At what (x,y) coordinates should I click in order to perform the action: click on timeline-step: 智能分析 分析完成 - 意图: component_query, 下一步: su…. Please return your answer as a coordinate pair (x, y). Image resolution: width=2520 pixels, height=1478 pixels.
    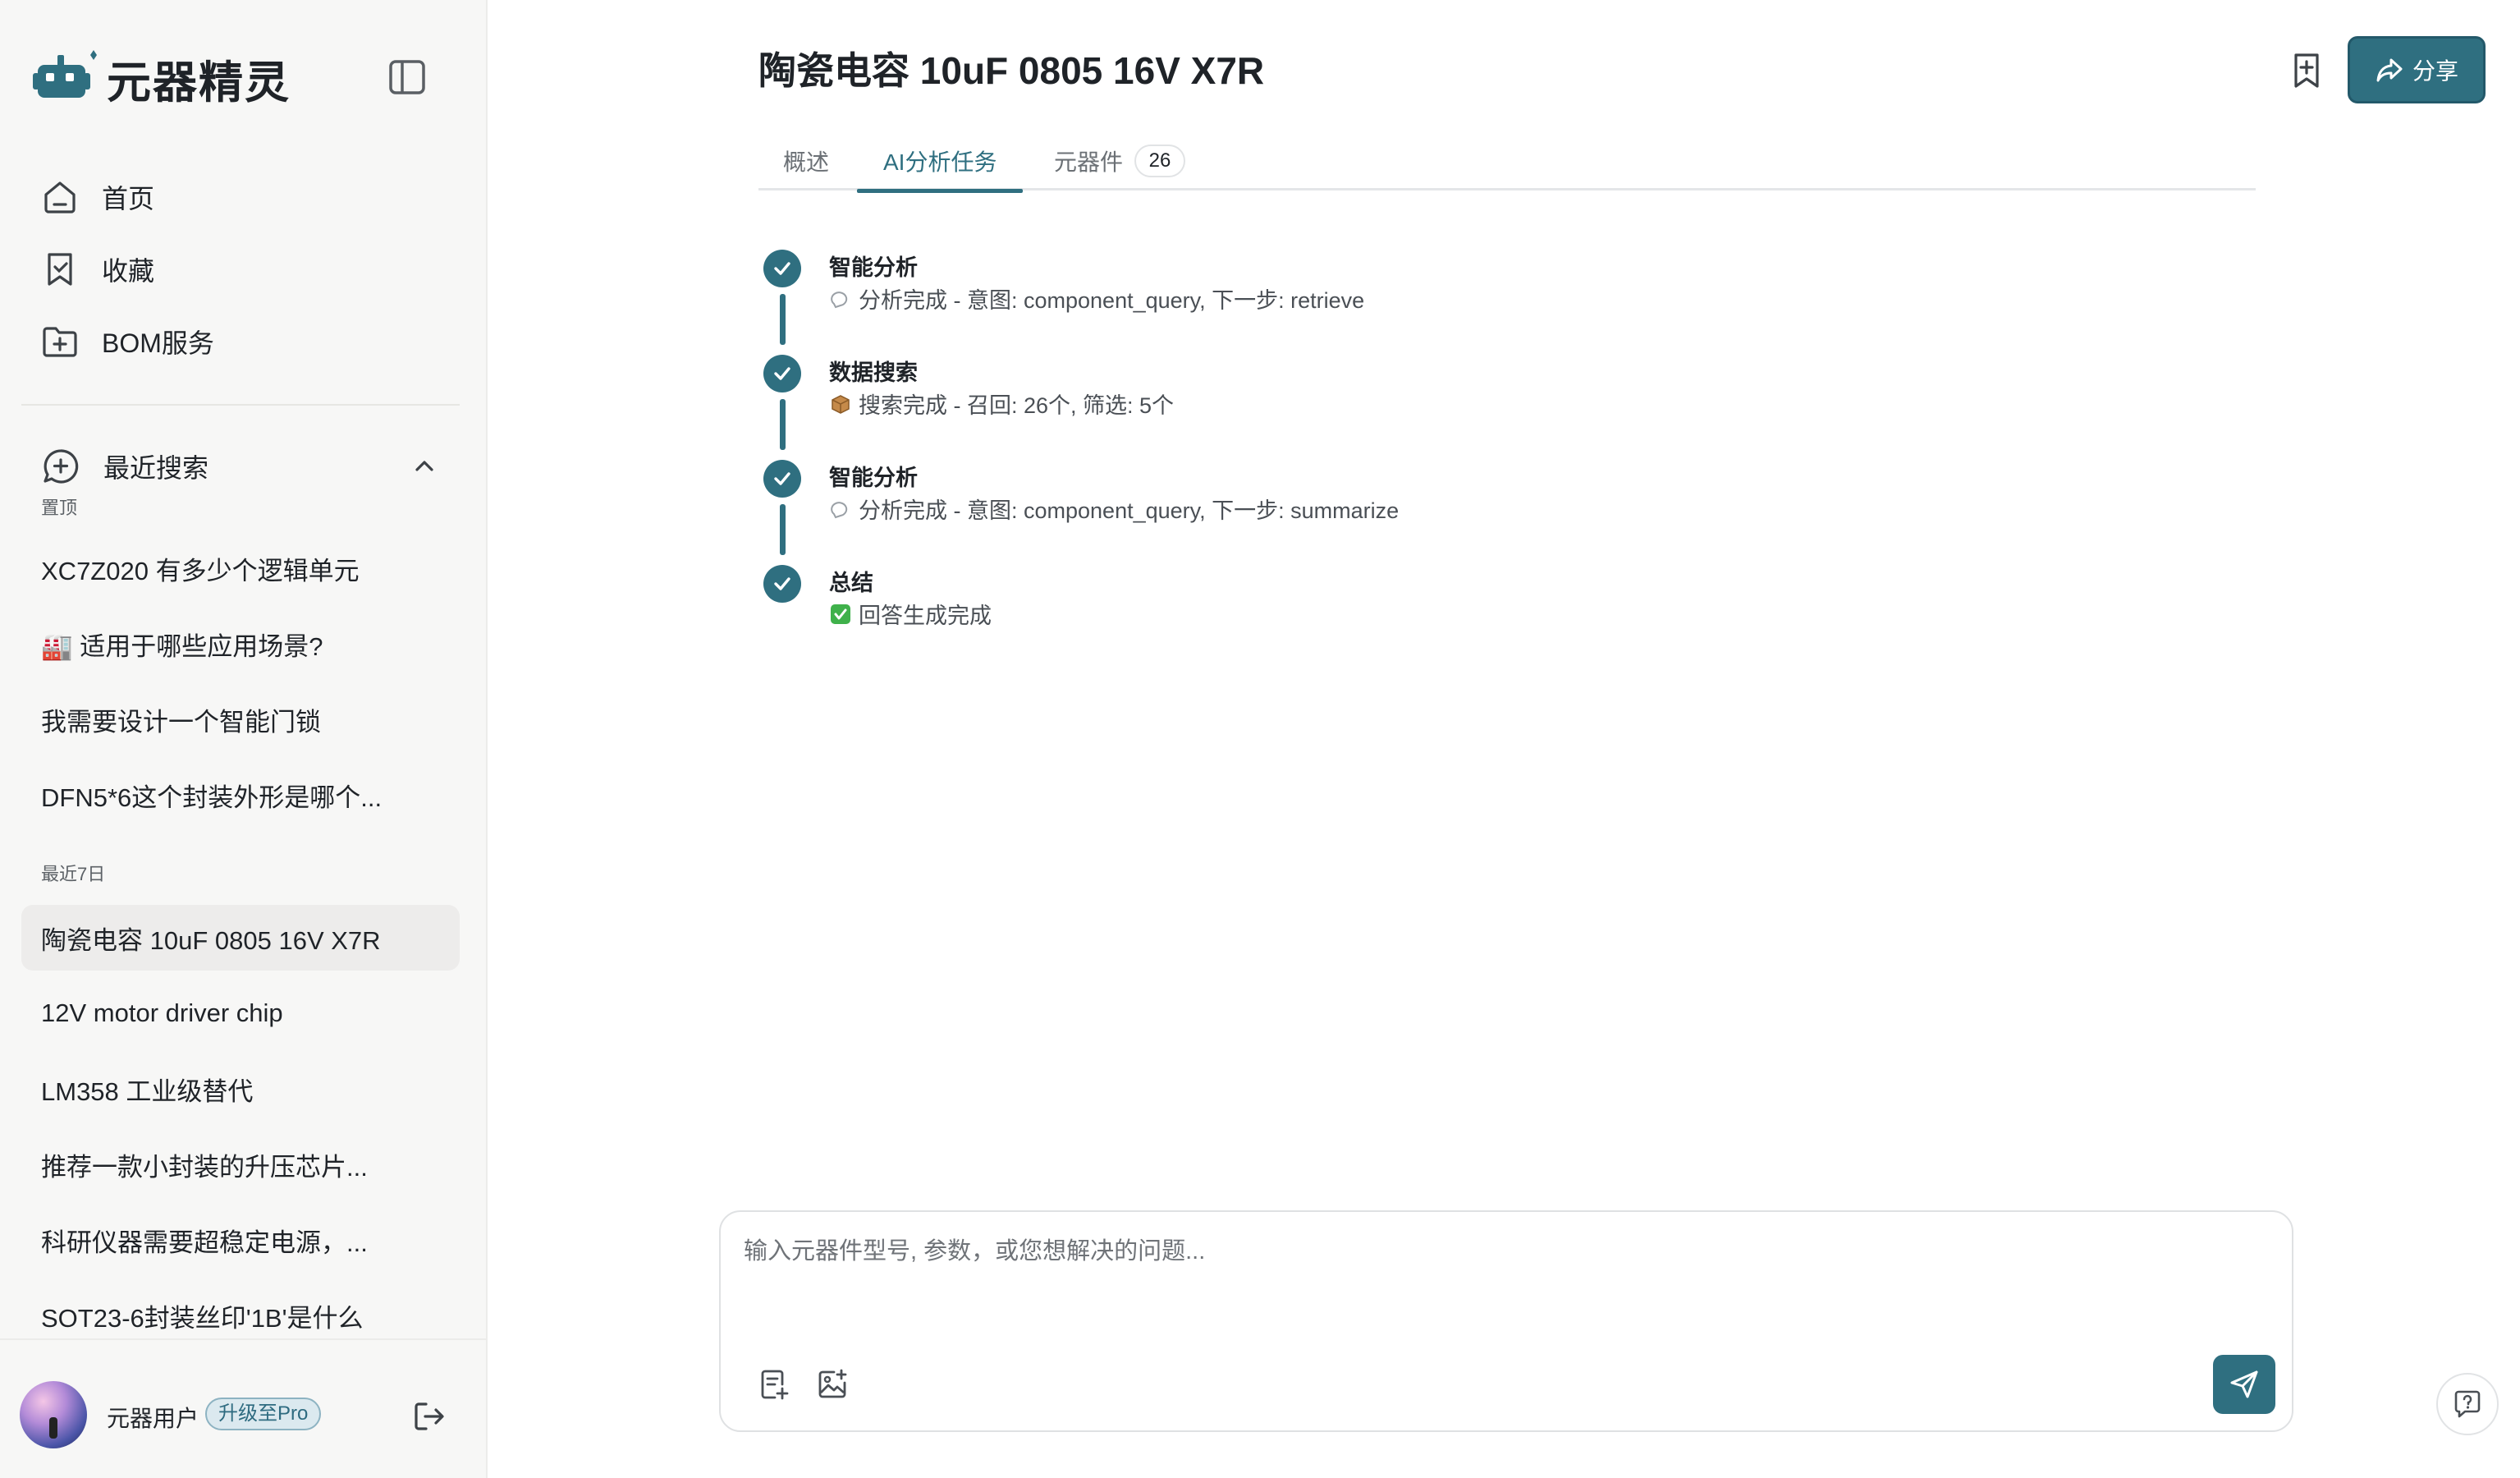
    Looking at the image, I should click on (1374, 509).